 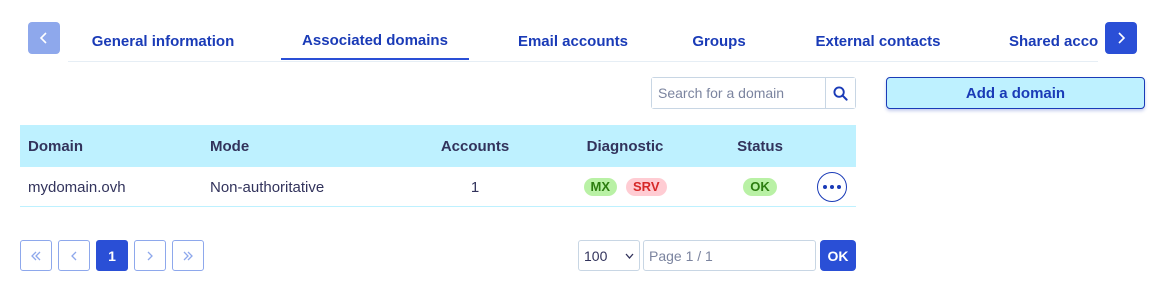 I want to click on tabs-scroll-left-button, so click(x=44, y=38).